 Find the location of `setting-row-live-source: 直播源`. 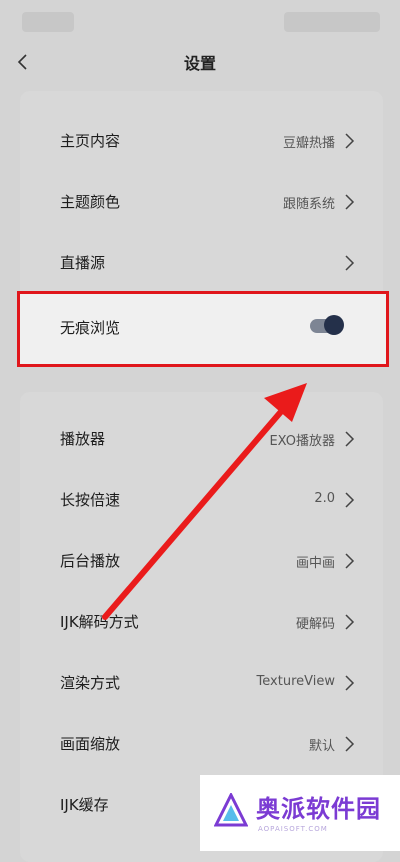

setting-row-live-source: 直播源 is located at coordinates (201, 263).